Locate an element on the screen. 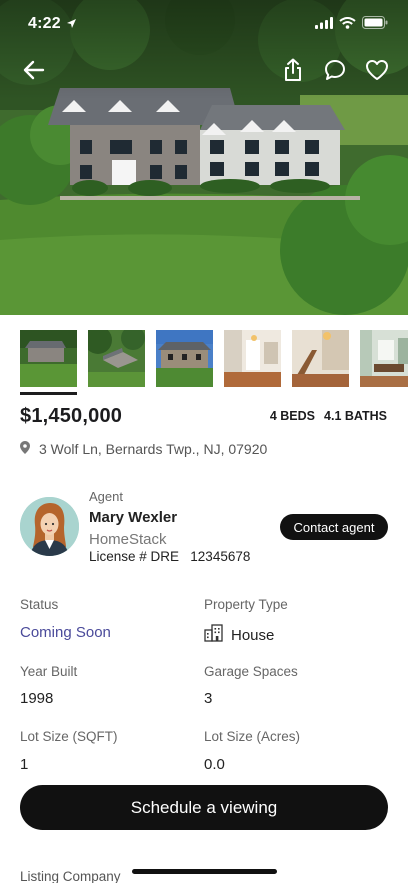 This screenshot has width=408, height=883. contact-agent-button: Contact agent is located at coordinates (334, 527).